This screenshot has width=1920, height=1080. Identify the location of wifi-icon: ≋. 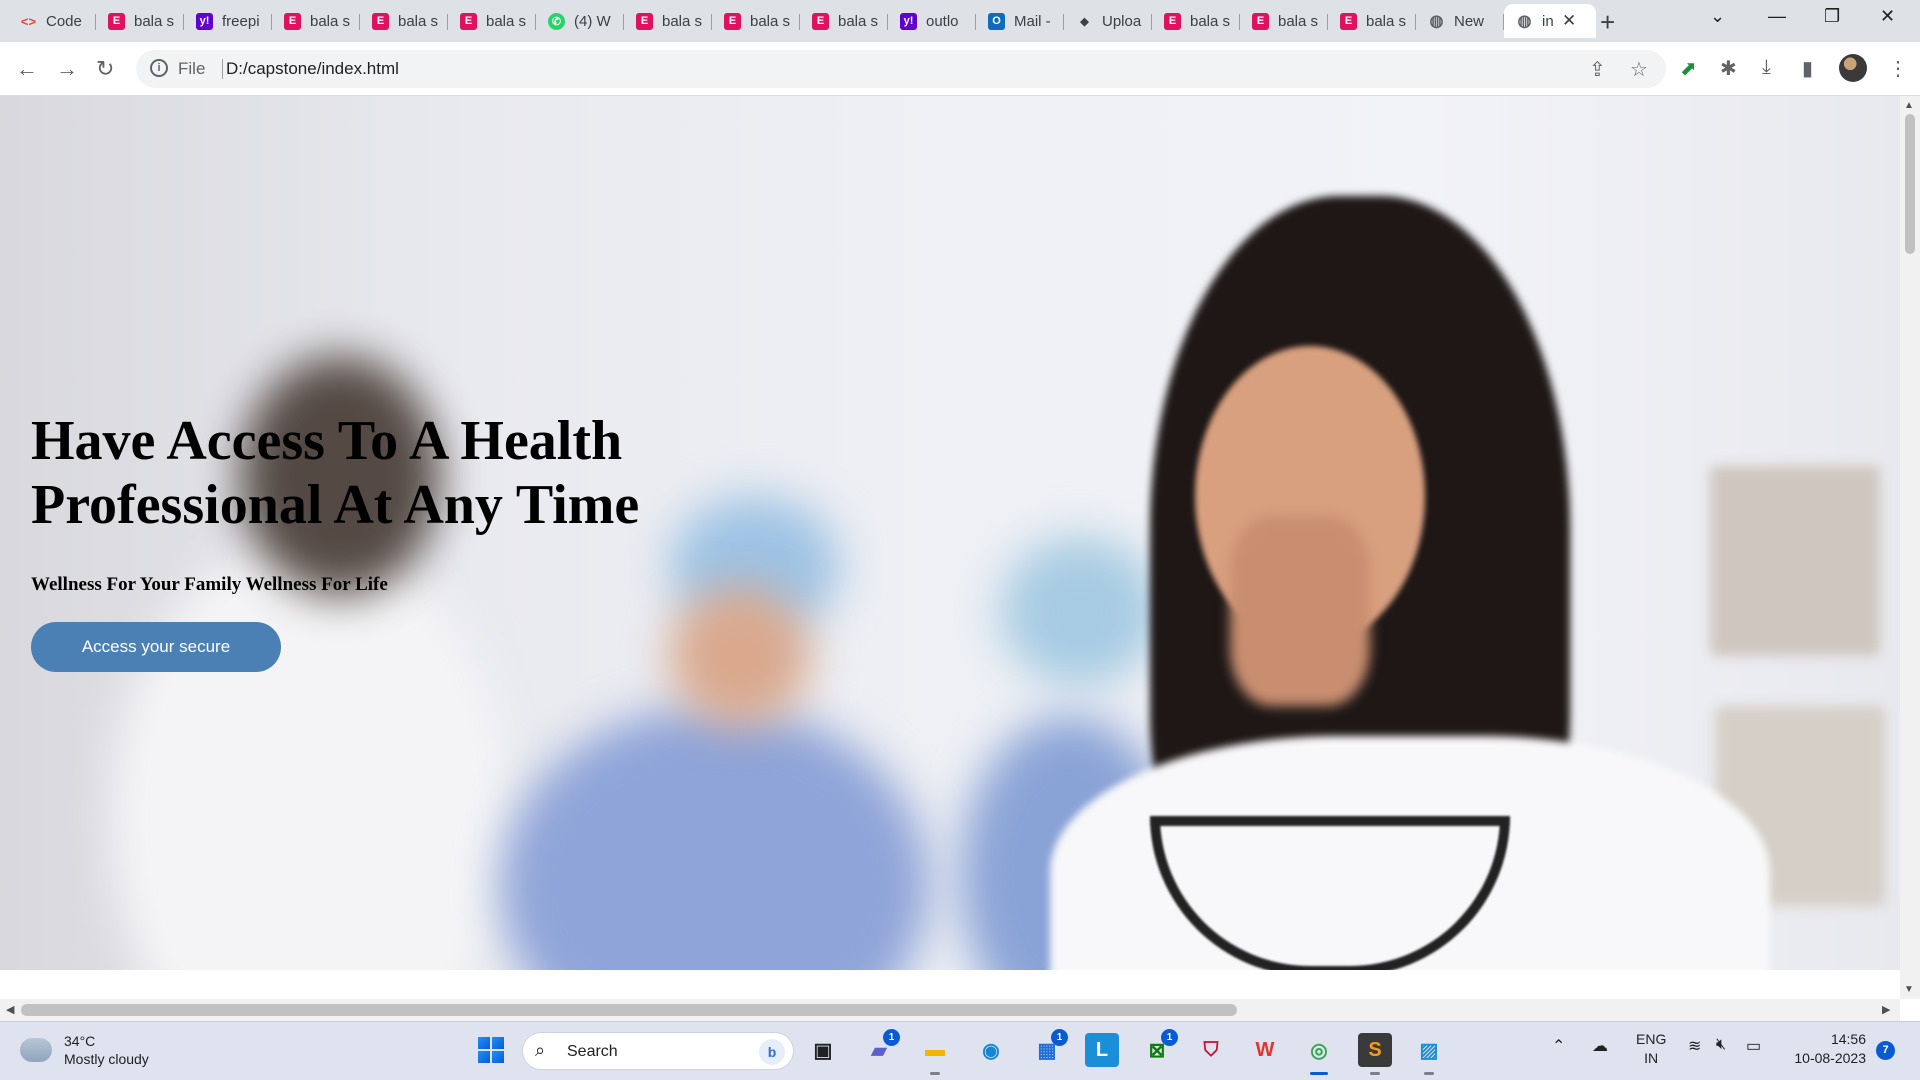
(1694, 1046).